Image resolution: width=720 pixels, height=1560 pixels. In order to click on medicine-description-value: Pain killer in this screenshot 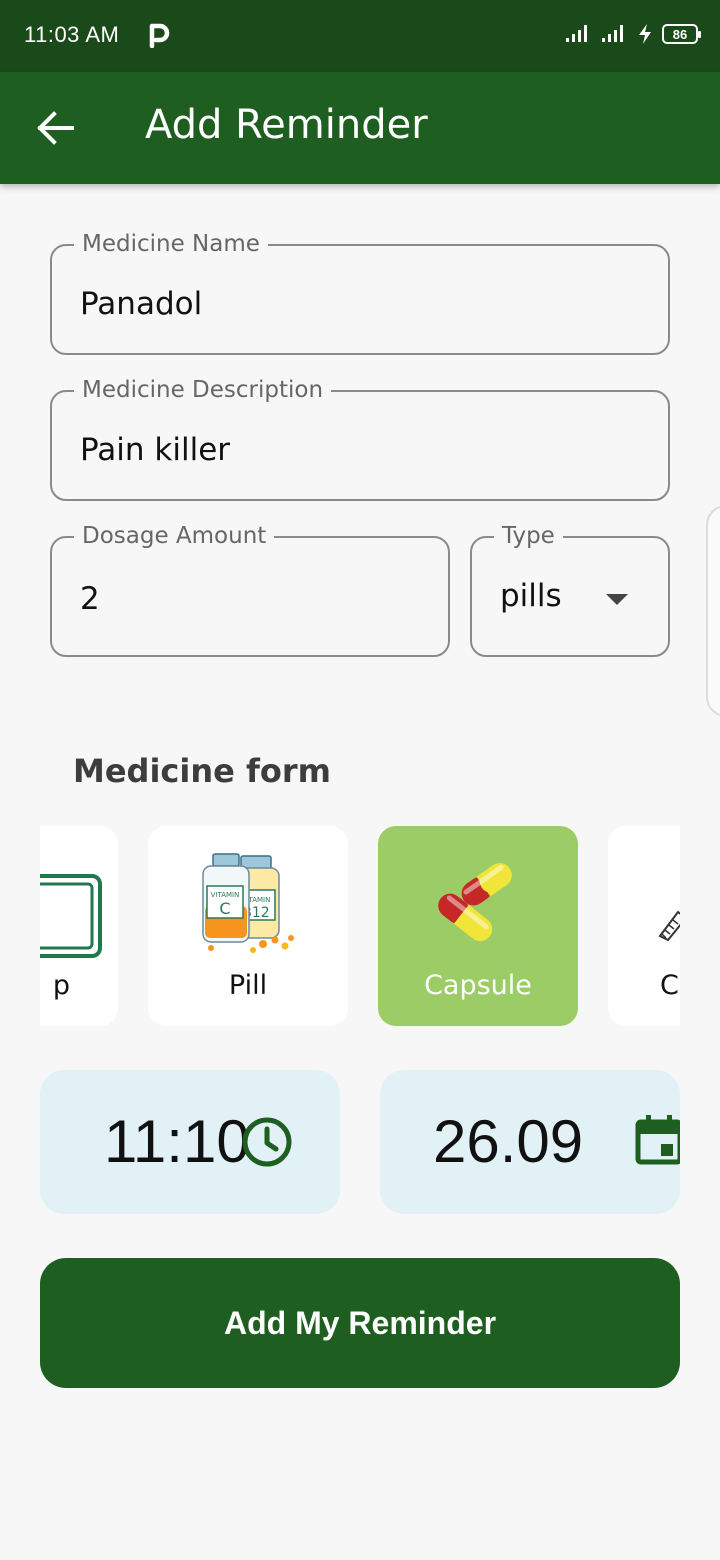, I will do `click(155, 450)`.